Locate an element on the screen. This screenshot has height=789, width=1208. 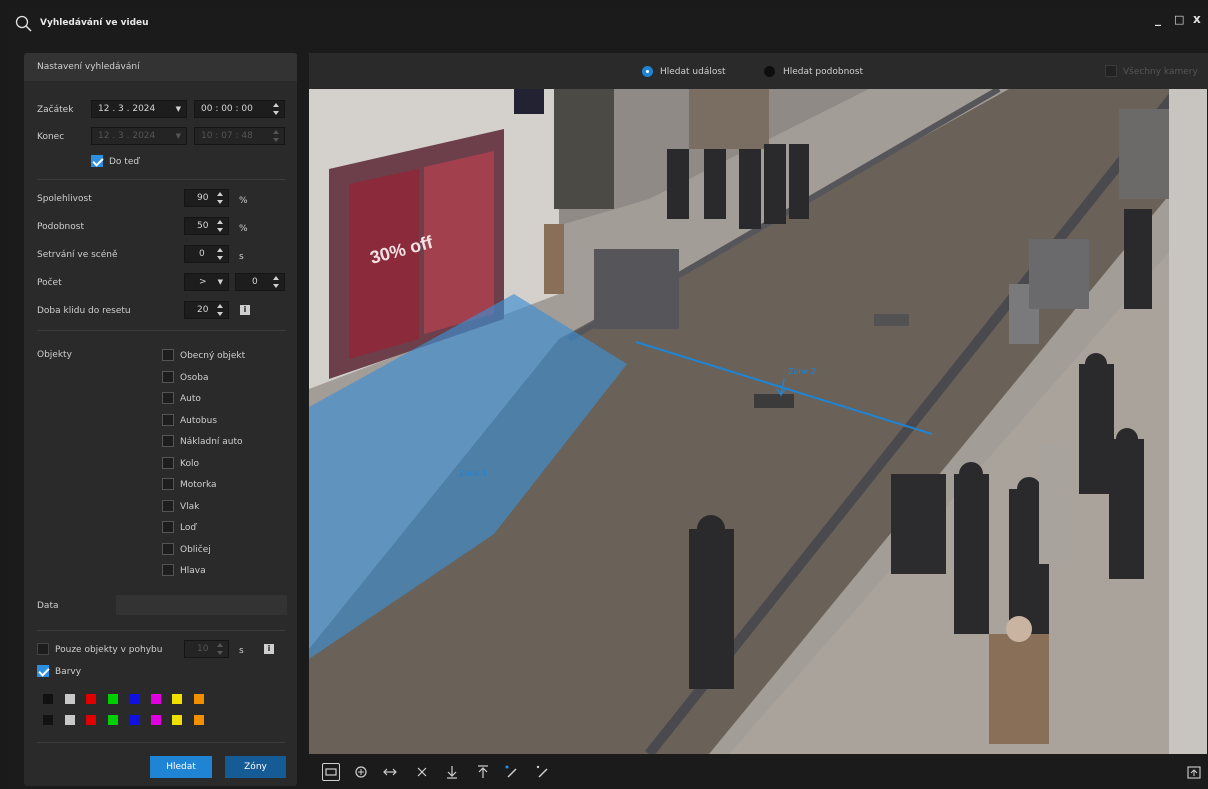
all-cameras-checkbox is located at coordinates (1111, 71).